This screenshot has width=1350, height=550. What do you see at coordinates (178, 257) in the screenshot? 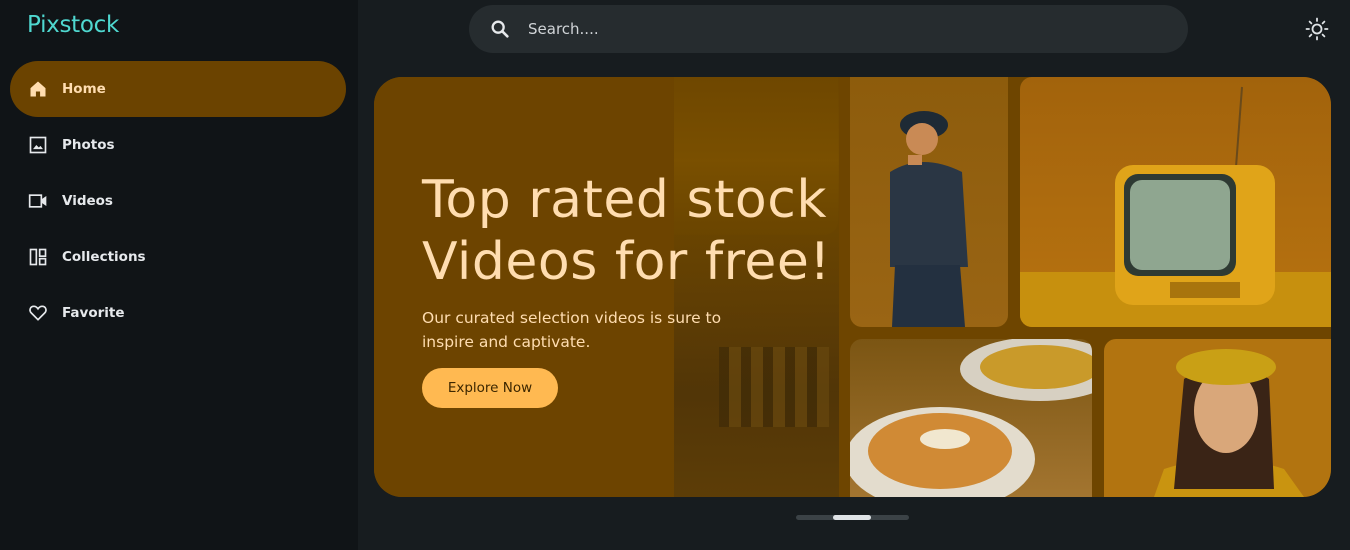
I see `sidebar-item-collections: Collections` at bounding box center [178, 257].